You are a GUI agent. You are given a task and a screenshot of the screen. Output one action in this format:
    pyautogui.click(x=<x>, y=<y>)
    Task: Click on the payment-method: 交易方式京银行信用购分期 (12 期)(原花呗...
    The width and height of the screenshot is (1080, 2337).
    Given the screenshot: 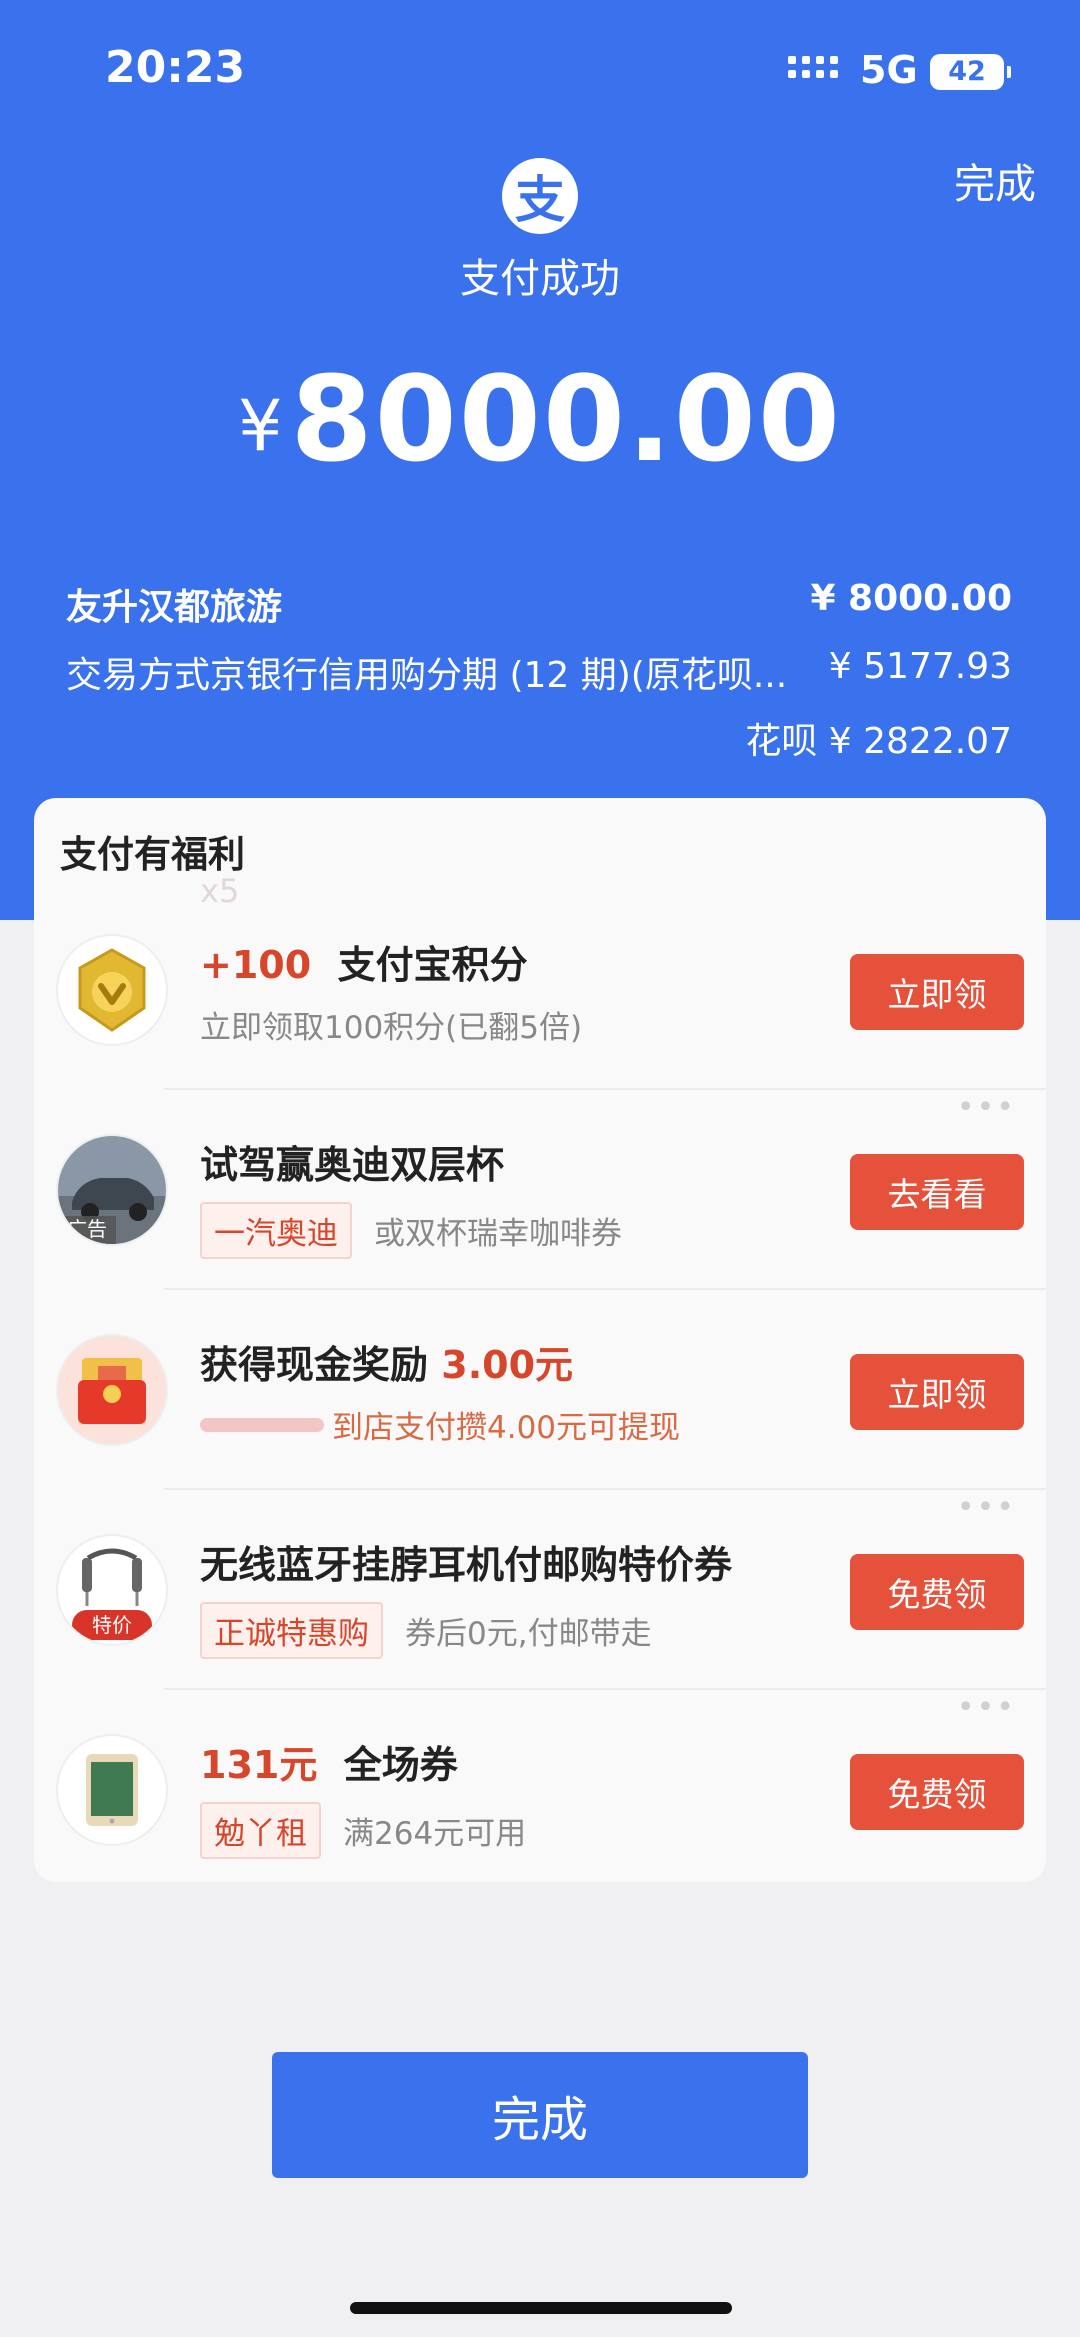 What is the action you would take?
    pyautogui.click(x=427, y=675)
    